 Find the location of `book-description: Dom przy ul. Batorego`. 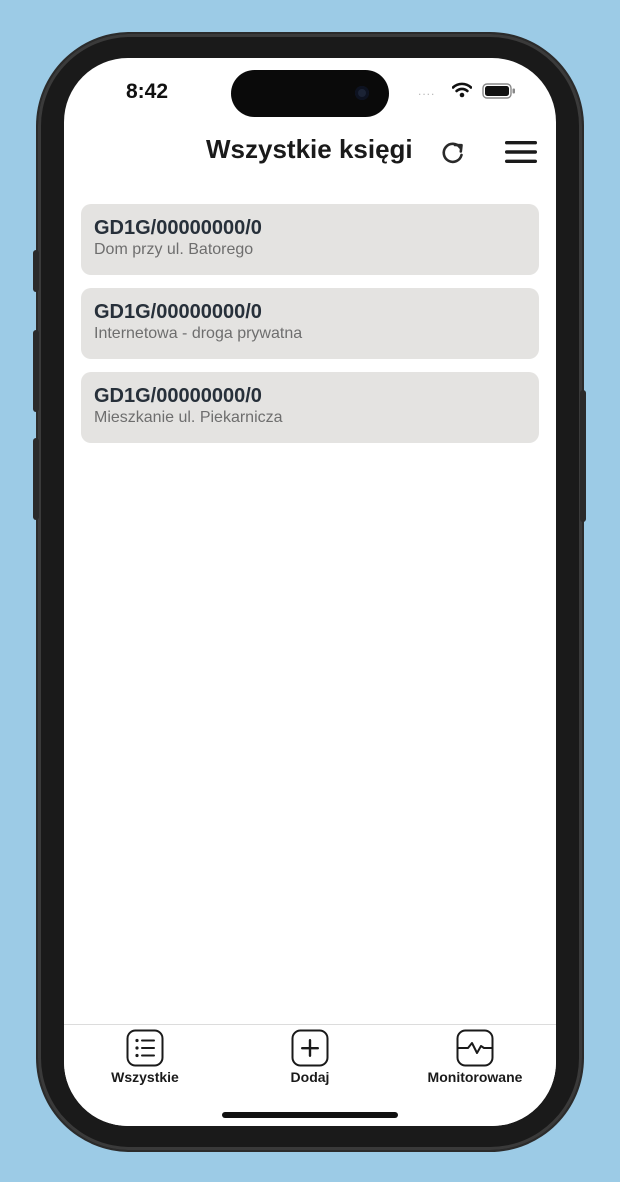

book-description: Dom przy ul. Batorego is located at coordinates (174, 249).